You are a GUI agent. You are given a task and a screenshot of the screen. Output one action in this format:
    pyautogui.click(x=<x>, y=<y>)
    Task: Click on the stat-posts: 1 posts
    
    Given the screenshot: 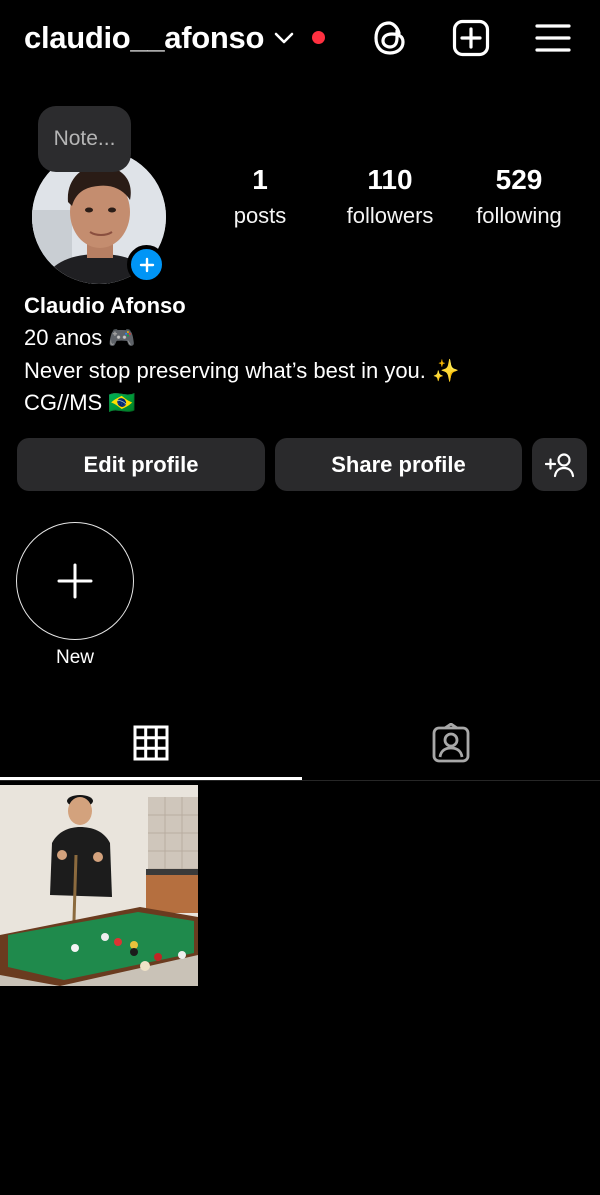 What is the action you would take?
    pyautogui.click(x=260, y=198)
    